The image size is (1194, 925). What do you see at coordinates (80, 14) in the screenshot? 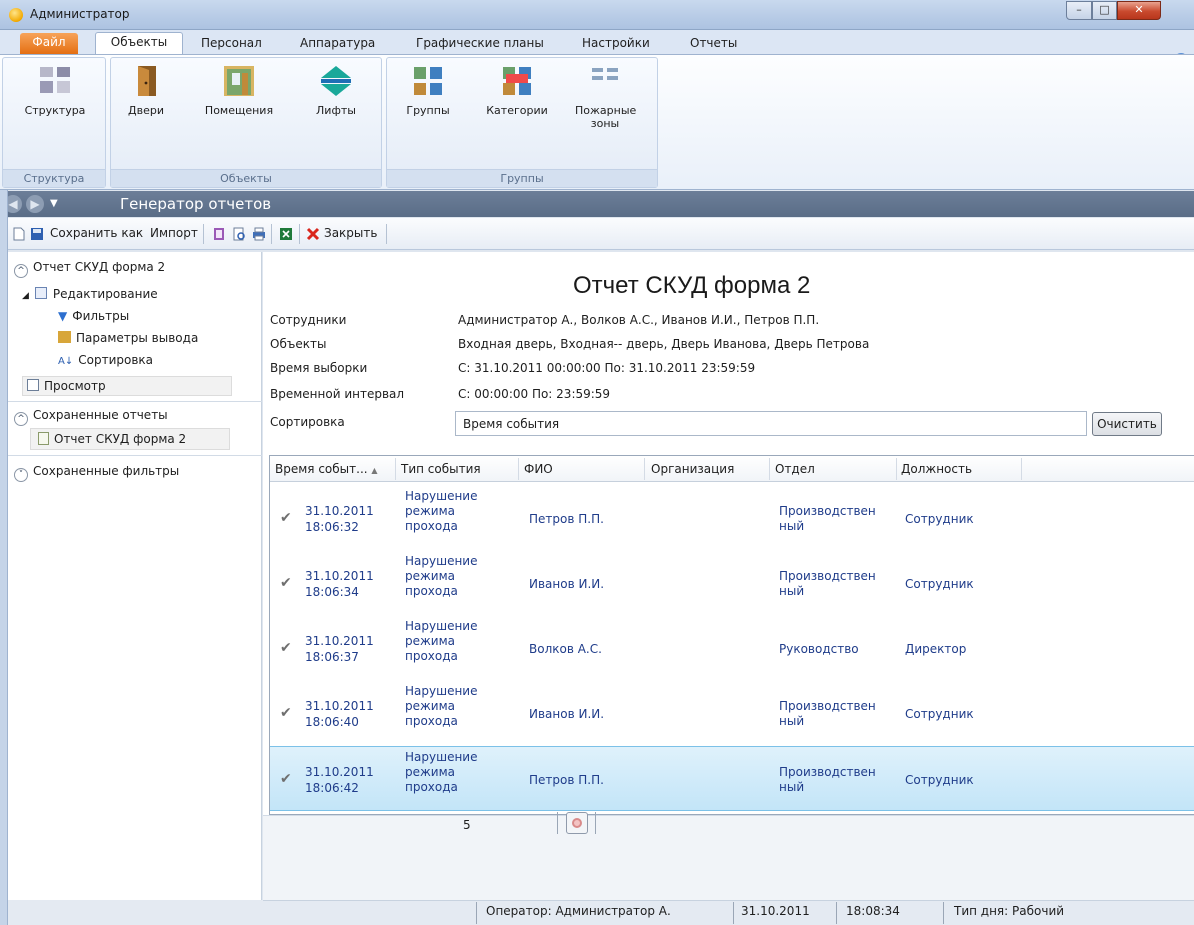
I see `window-title: Администратор` at bounding box center [80, 14].